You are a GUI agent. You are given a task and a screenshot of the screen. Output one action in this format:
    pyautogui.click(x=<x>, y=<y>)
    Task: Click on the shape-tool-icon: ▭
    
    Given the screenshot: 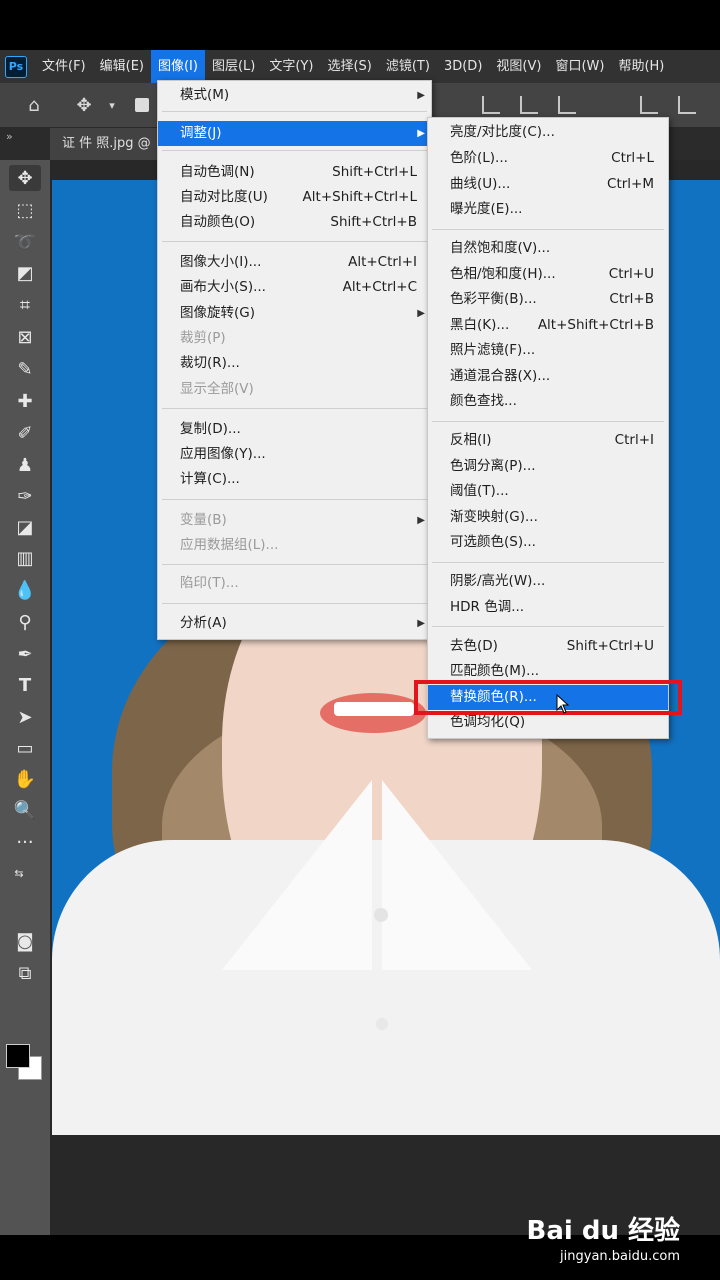 What is the action you would take?
    pyautogui.click(x=25, y=748)
    